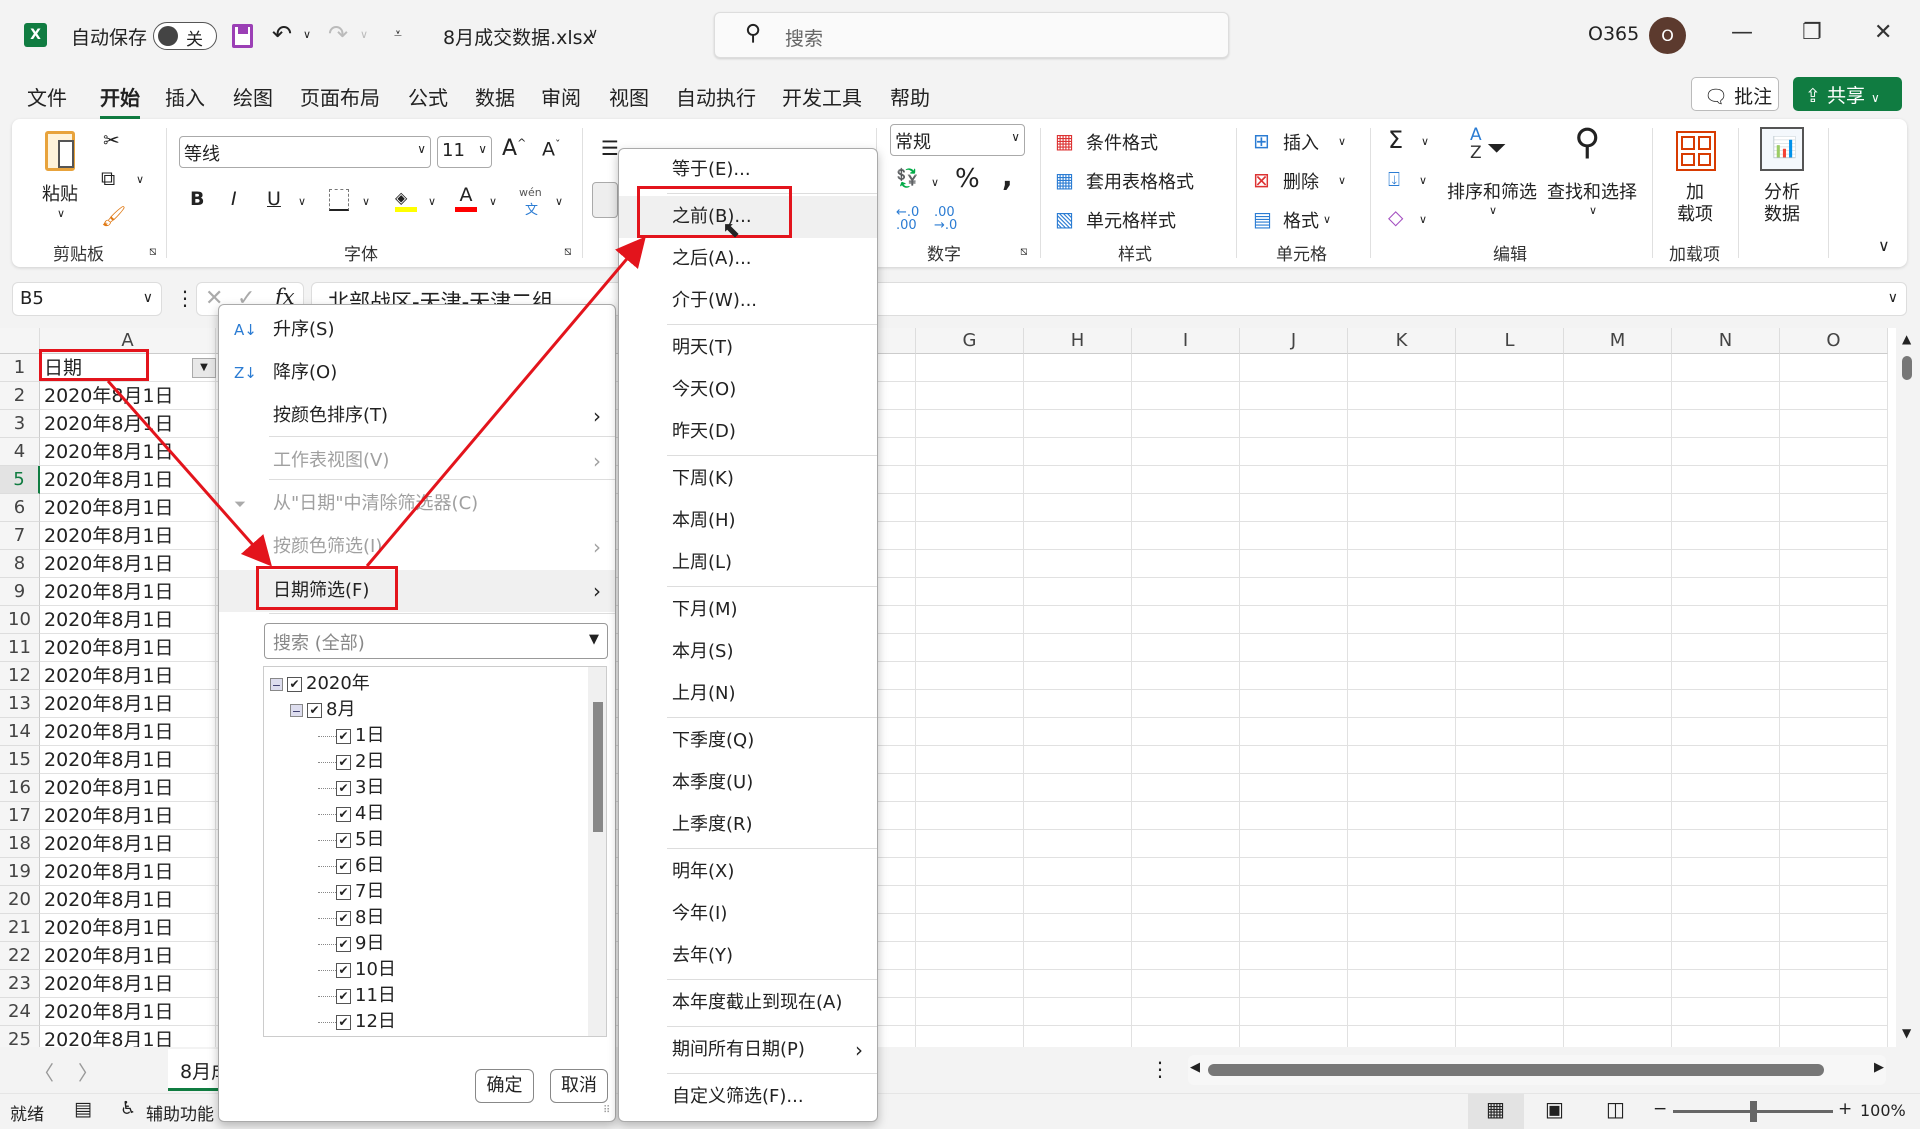 The width and height of the screenshot is (1920, 1129). I want to click on arrow-to-date-filter, so click(189, 473).